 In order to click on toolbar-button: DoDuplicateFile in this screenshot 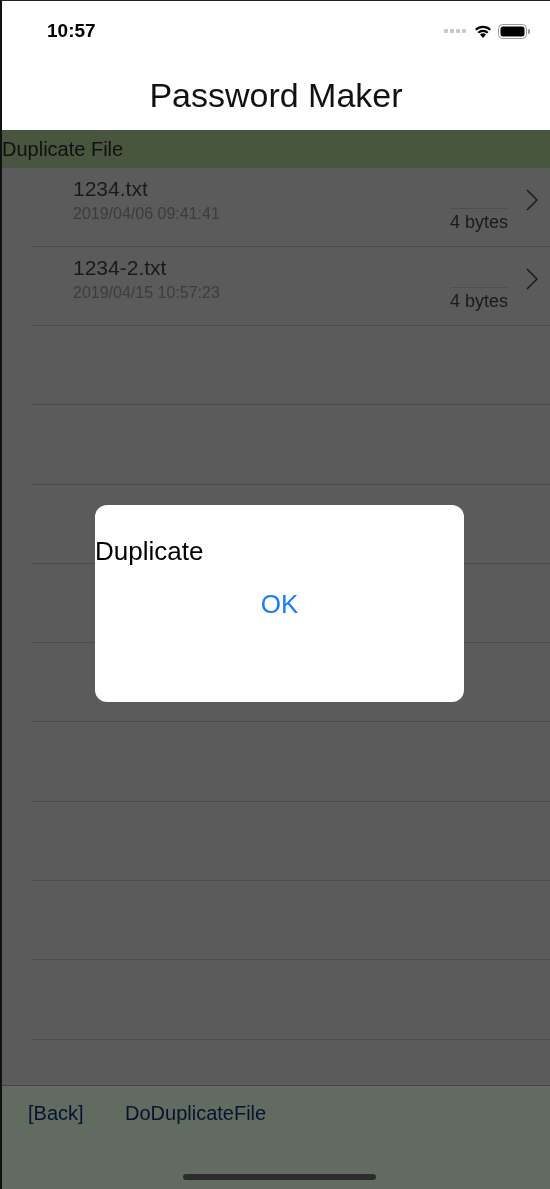, I will do `click(196, 1113)`.